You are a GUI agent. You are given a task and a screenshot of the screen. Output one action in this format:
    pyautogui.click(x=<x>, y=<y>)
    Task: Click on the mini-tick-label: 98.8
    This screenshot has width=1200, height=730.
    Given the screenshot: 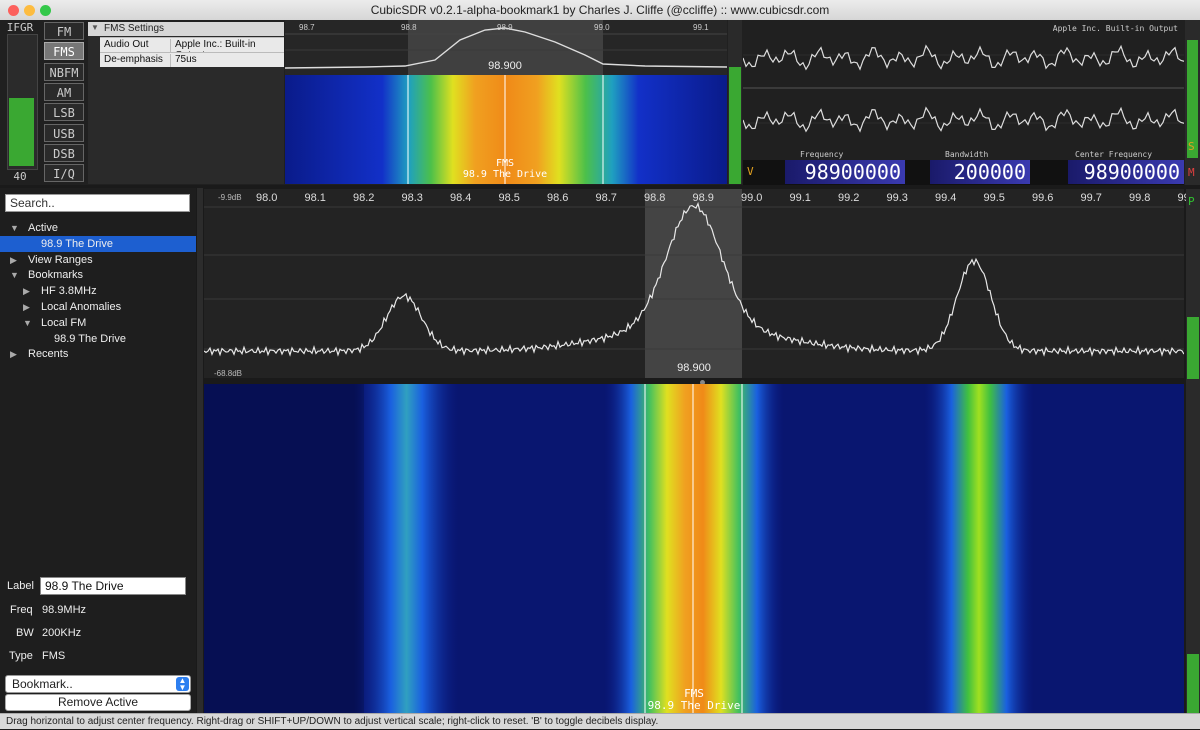 What is the action you would take?
    pyautogui.click(x=409, y=27)
    